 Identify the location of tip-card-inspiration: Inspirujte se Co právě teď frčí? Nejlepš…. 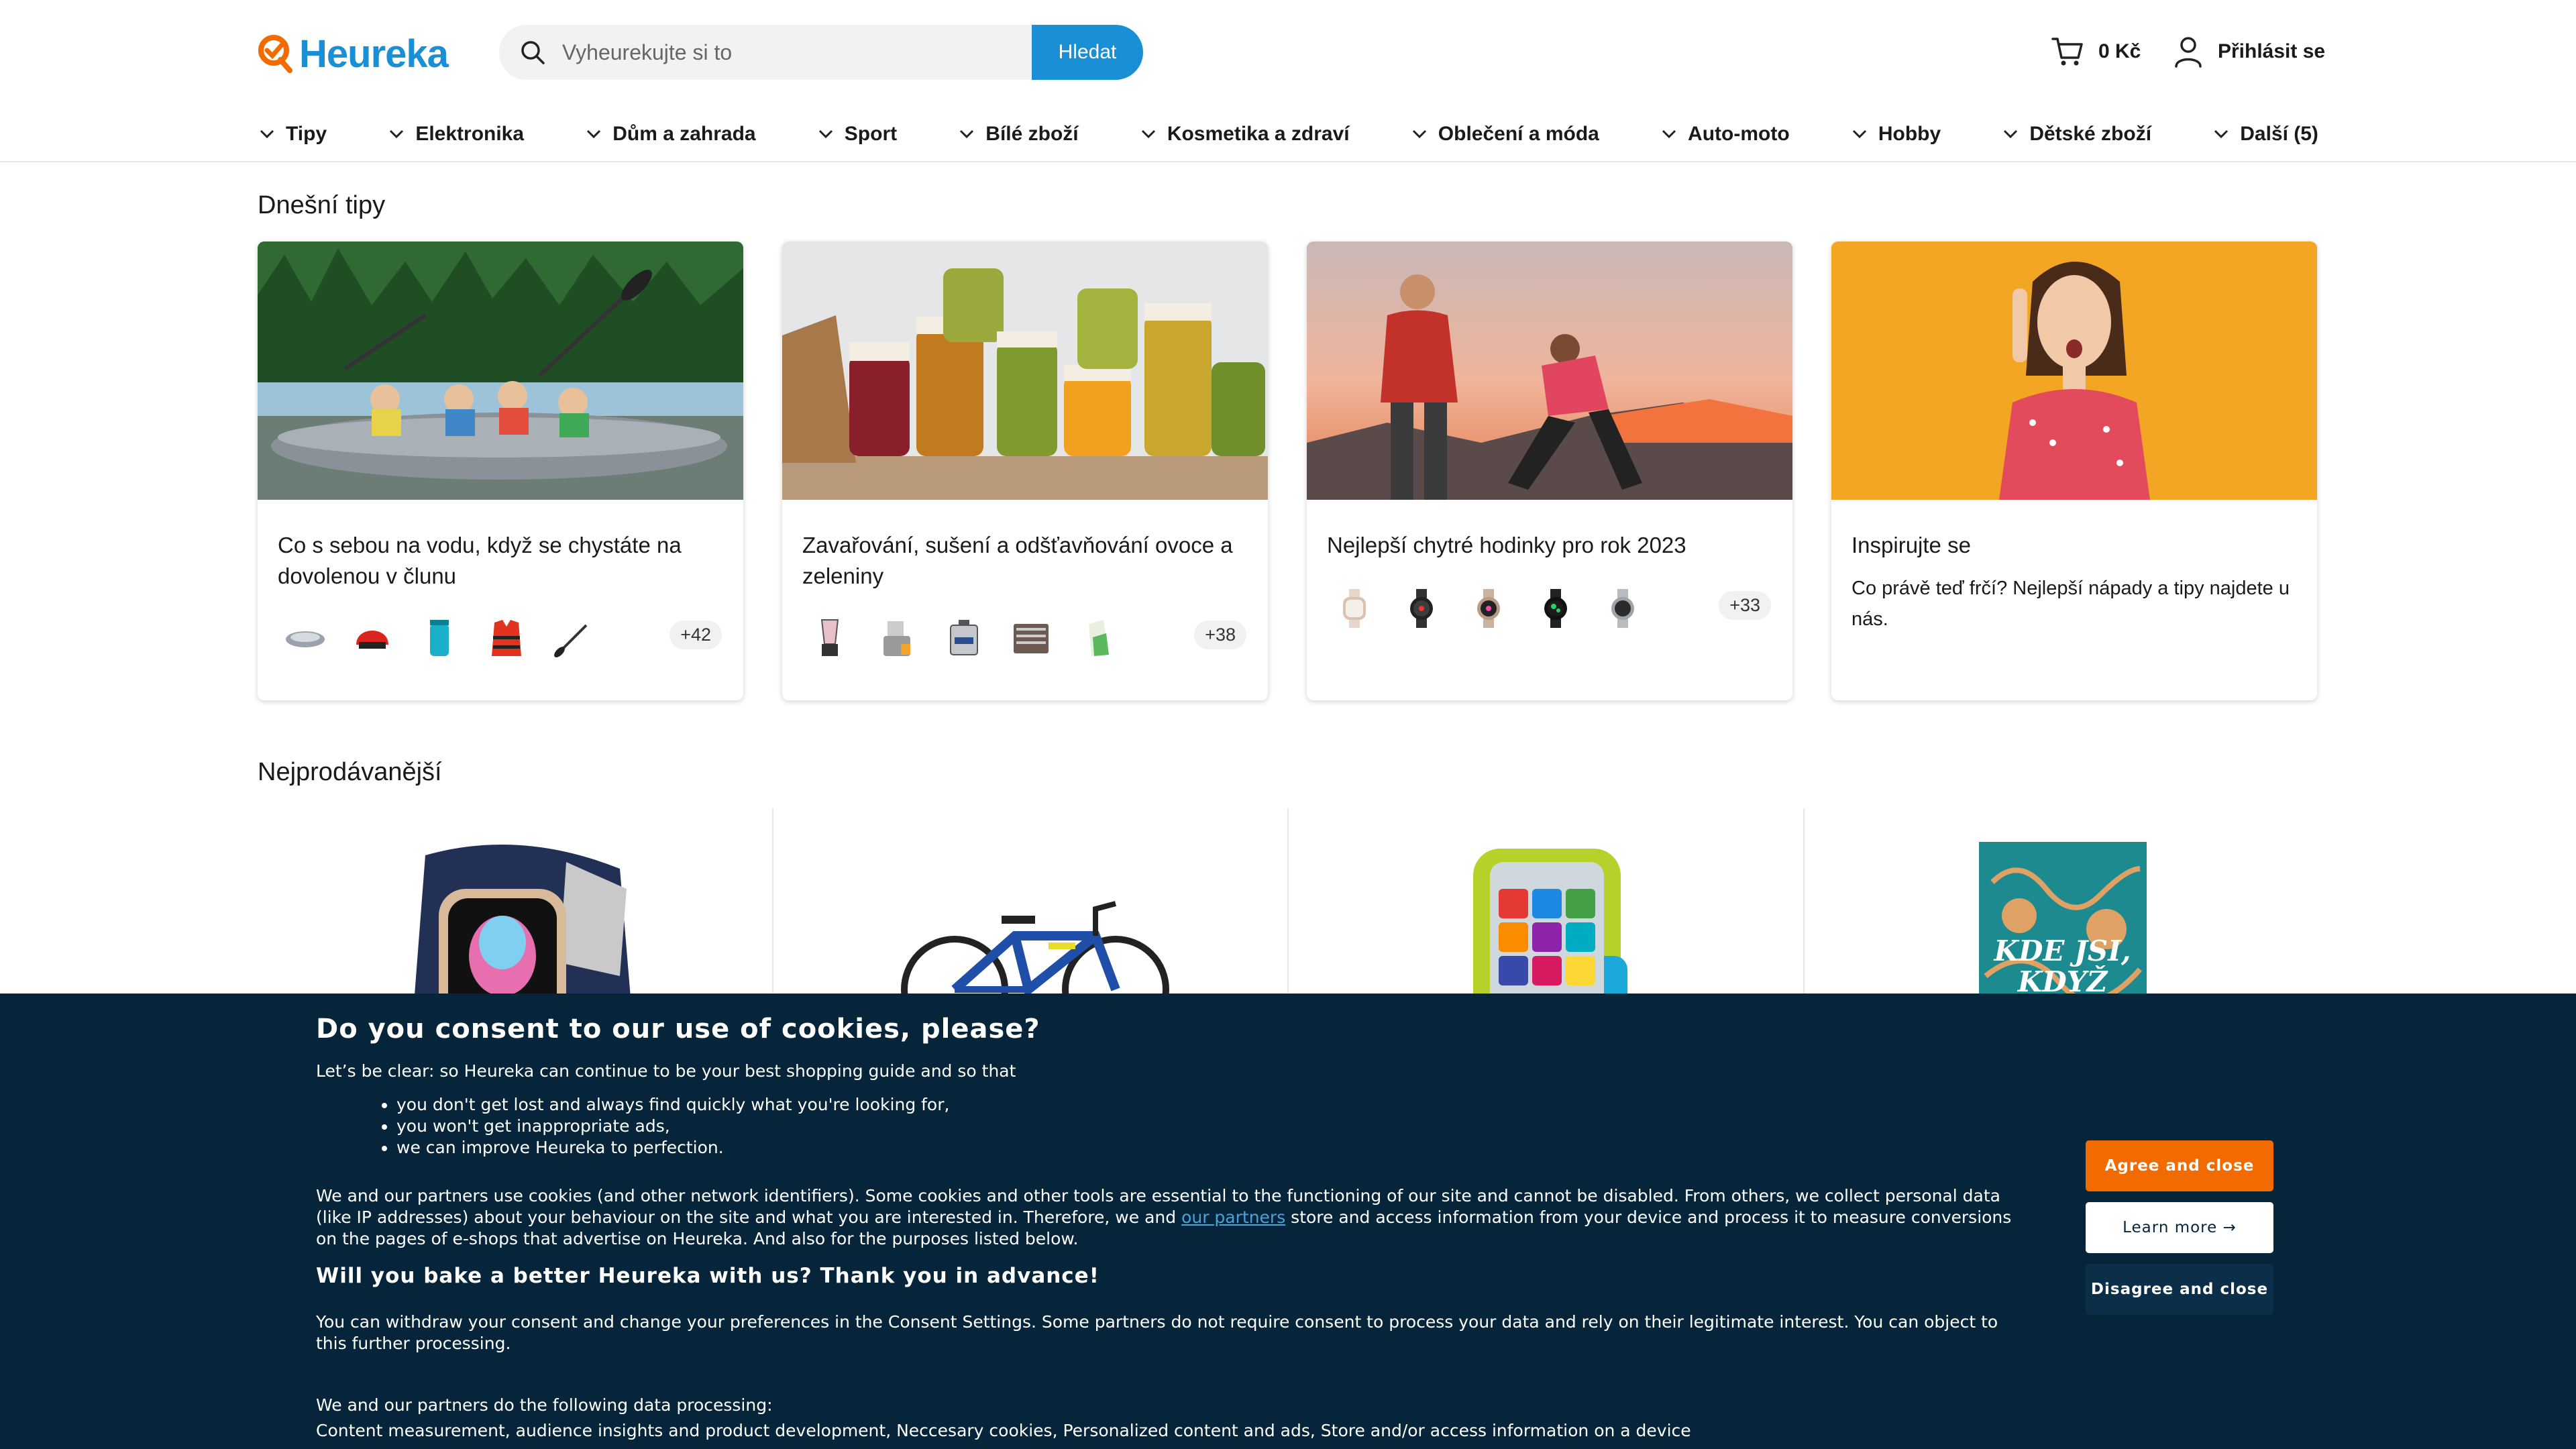
(2074, 470).